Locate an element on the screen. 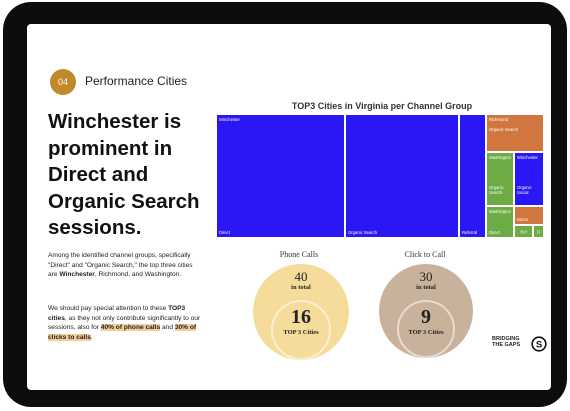 Image resolution: width=570 pixels, height=411 pixels. phone-calls-top-value: 16 is located at coordinates (301, 317).